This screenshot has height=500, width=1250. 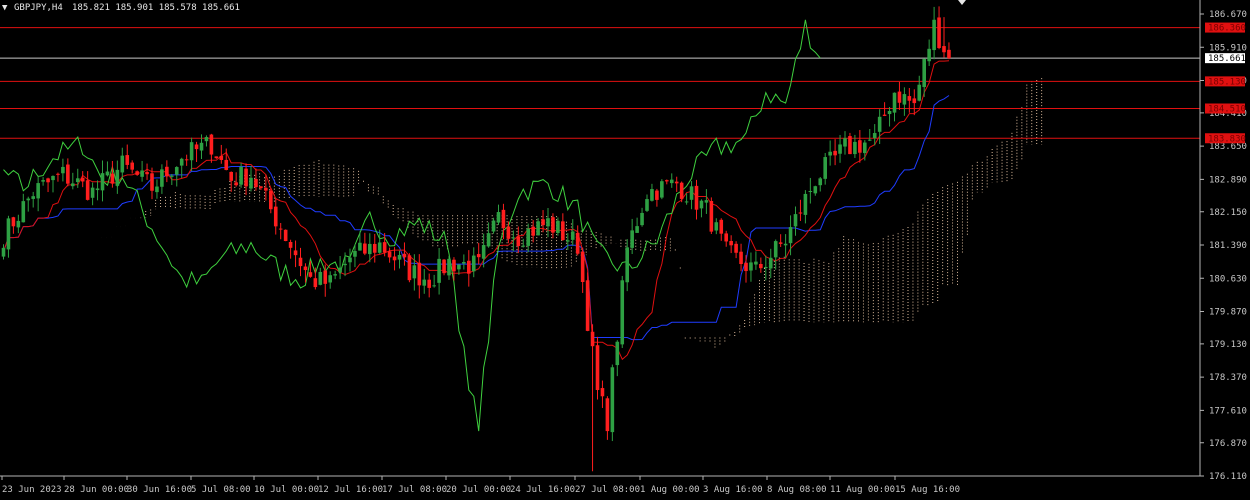 I want to click on header-symbol: GBPJPY,H4, so click(x=38, y=8).